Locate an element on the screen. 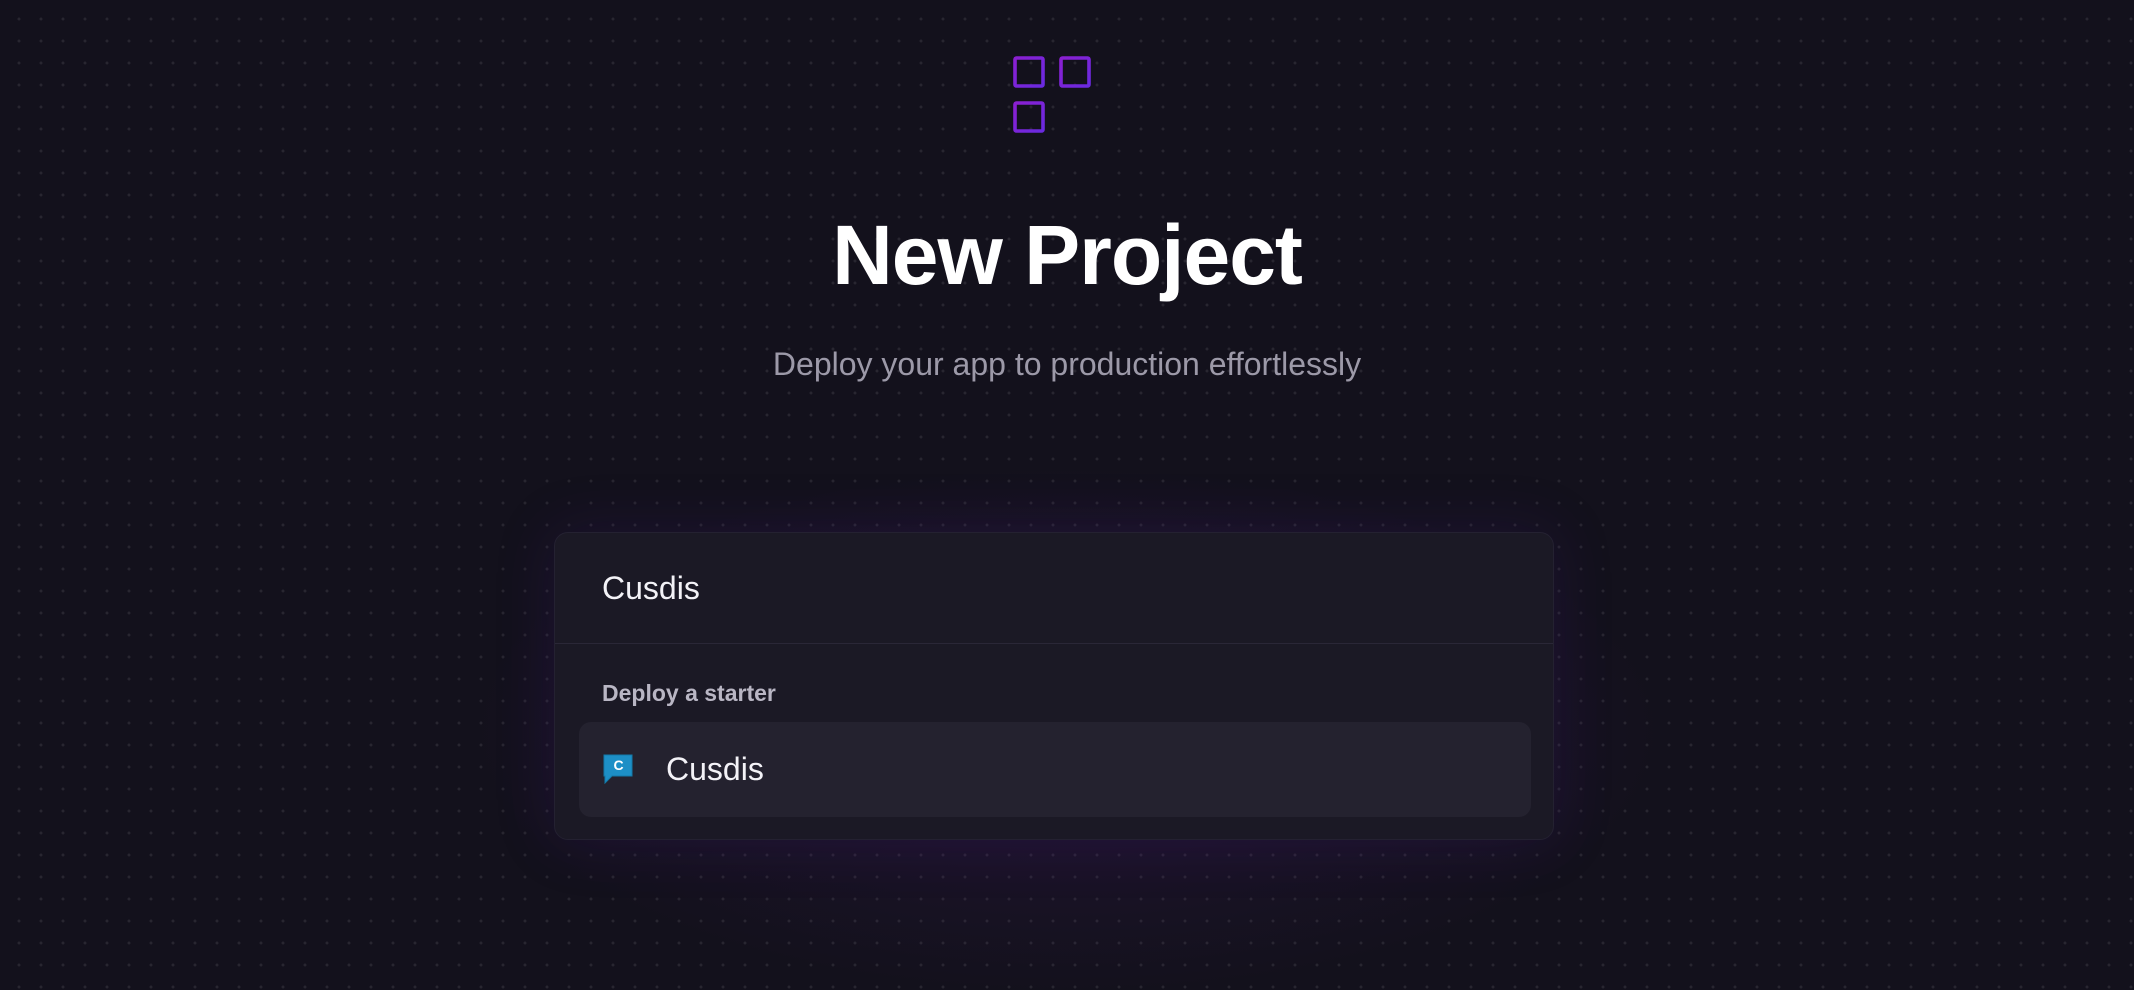 This screenshot has width=2134, height=990. command-panel: Deploy a starter C Cusdis is located at coordinates (1054, 686).